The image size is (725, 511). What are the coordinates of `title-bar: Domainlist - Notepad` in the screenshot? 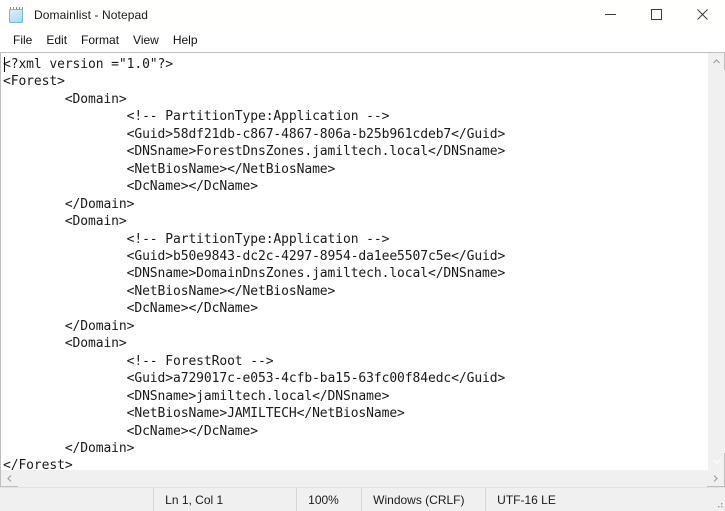 It's located at (362, 15).